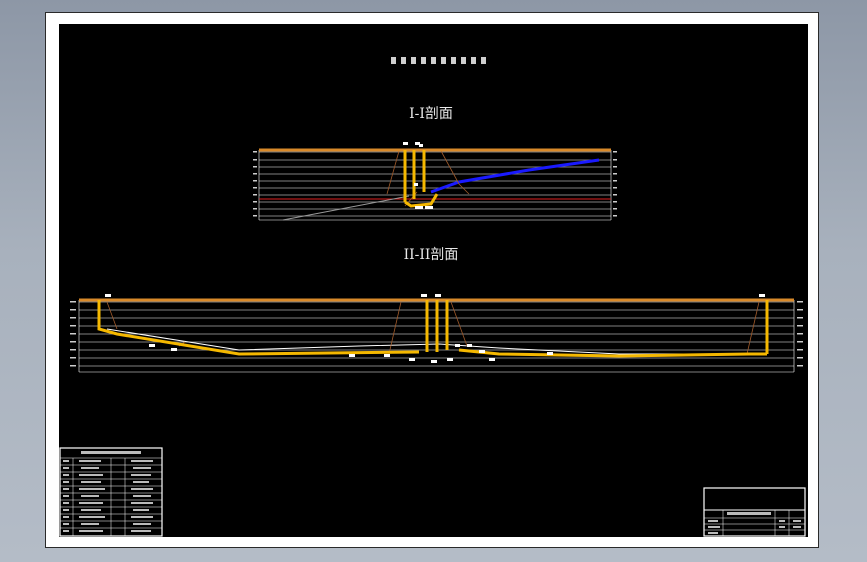 This screenshot has width=867, height=562. What do you see at coordinates (346, 208) in the screenshot?
I see `section-1-grey-line` at bounding box center [346, 208].